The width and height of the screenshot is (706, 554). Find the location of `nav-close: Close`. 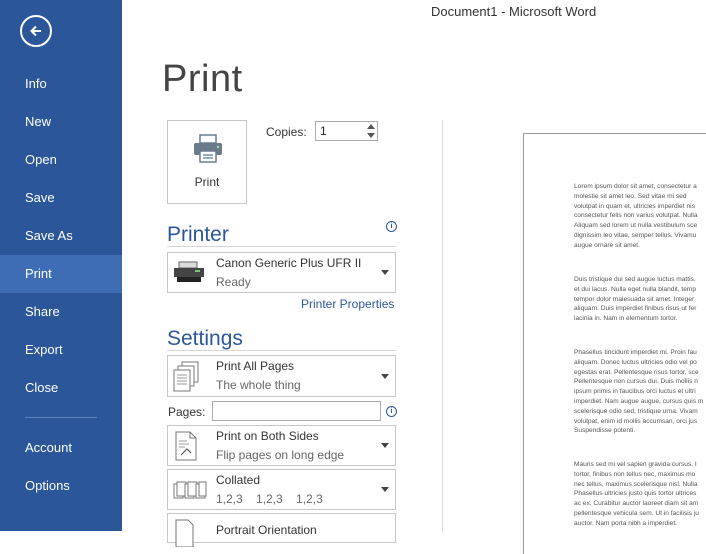

nav-close: Close is located at coordinates (61, 388).